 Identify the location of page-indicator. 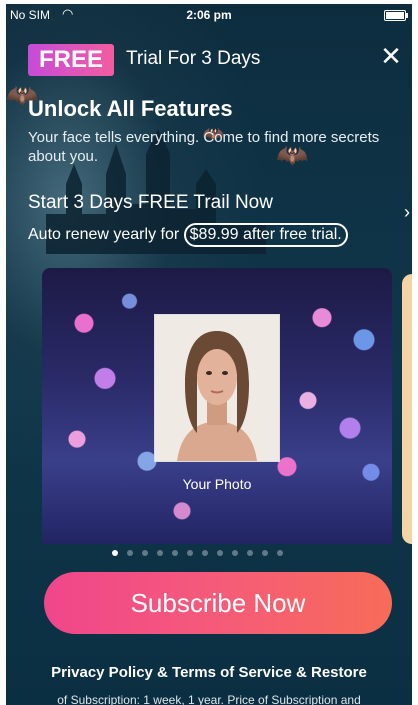
(197, 553).